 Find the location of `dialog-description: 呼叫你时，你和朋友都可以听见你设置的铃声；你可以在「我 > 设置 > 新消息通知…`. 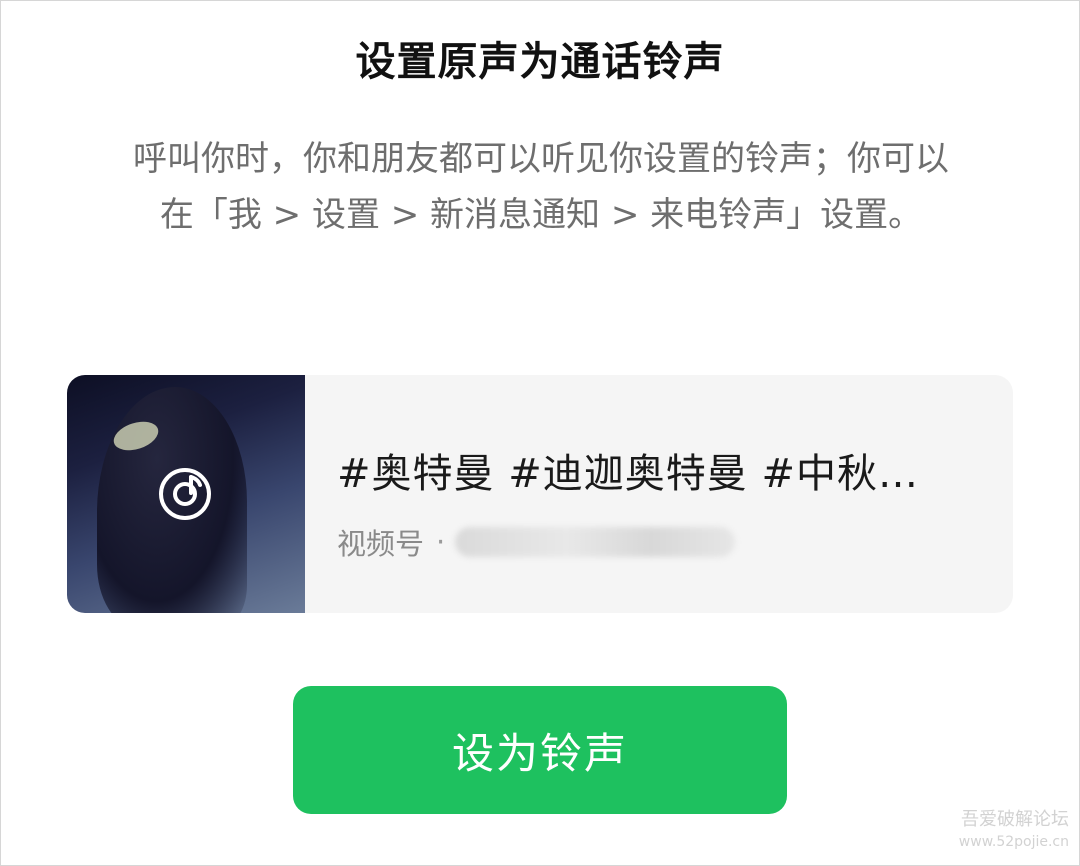

dialog-description: 呼叫你时，你和朋友都可以听见你设置的铃声；你可以在「我 > 设置 > 新消息通知… is located at coordinates (541, 187).